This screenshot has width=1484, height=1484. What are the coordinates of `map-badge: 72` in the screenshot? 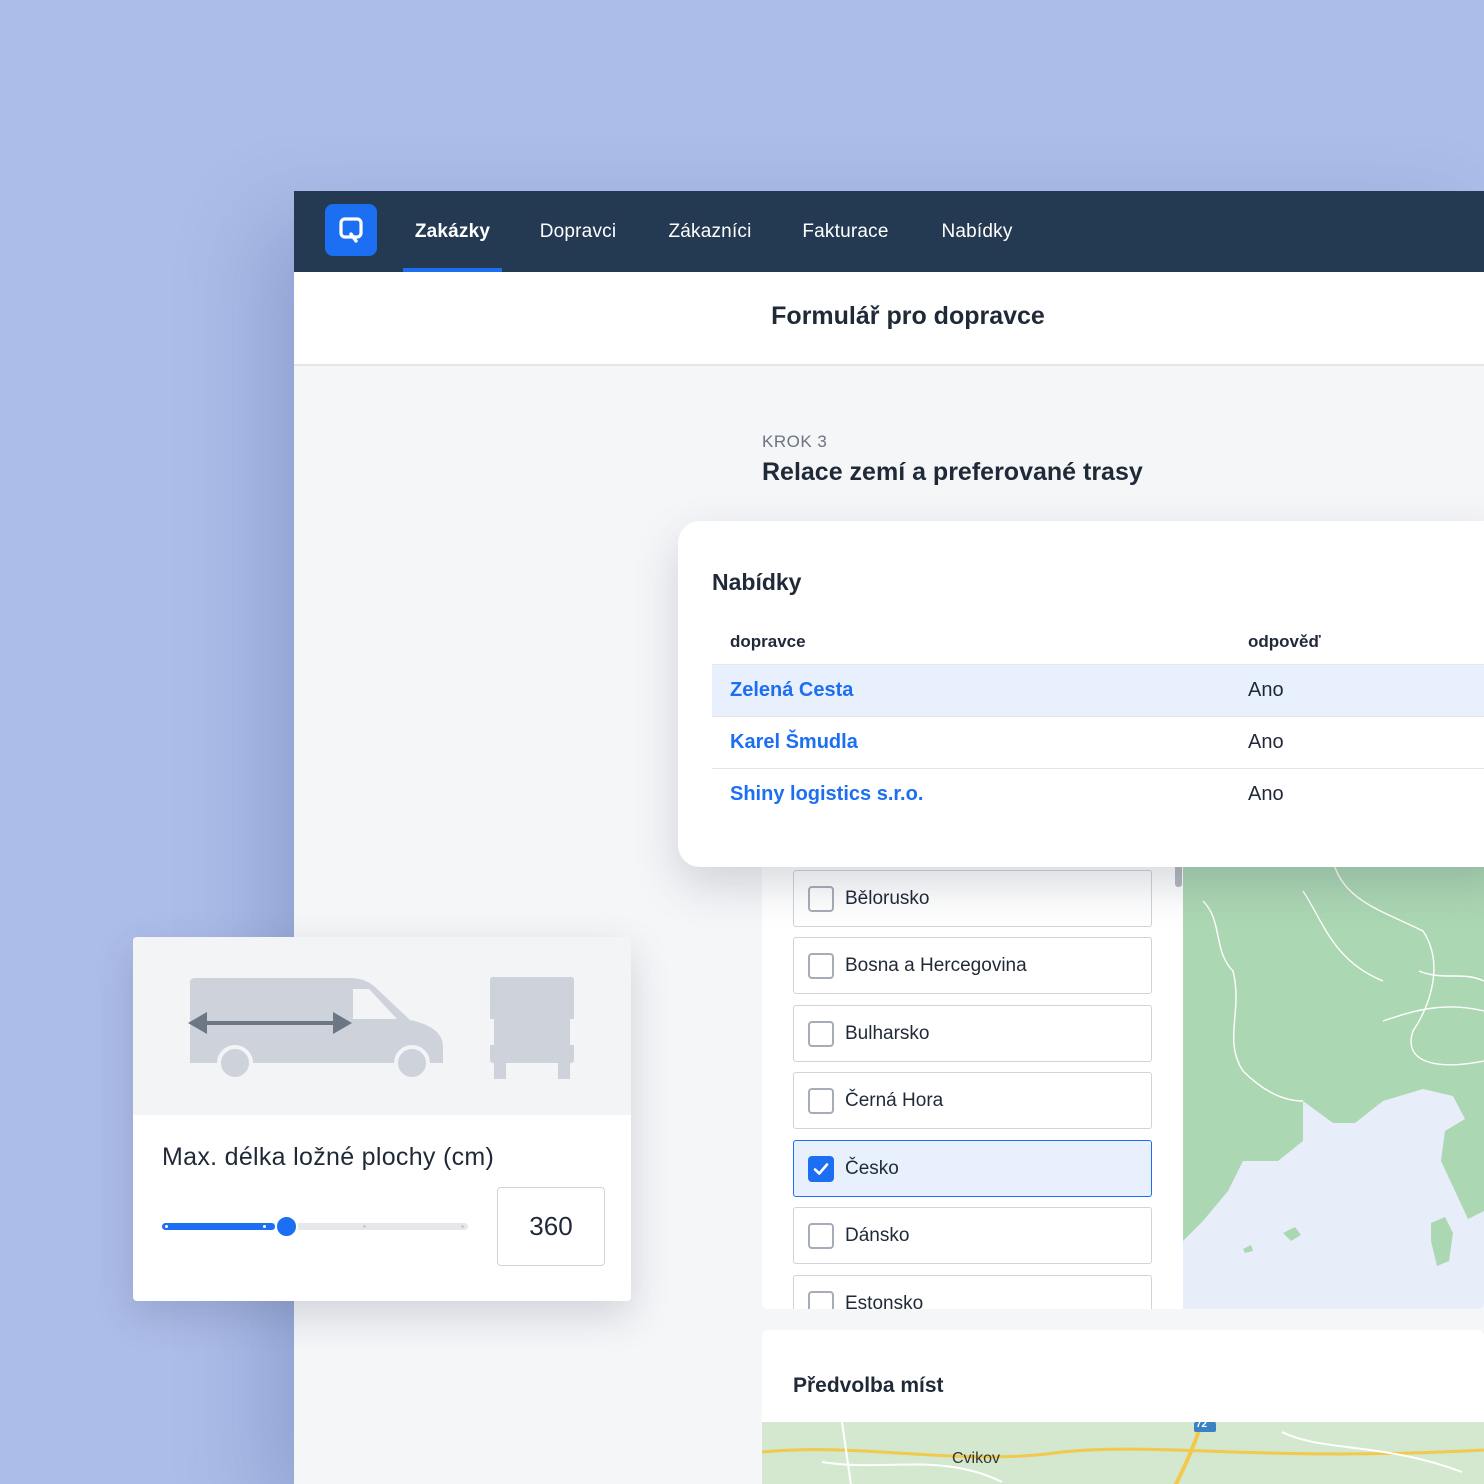 It's located at (1202, 1424).